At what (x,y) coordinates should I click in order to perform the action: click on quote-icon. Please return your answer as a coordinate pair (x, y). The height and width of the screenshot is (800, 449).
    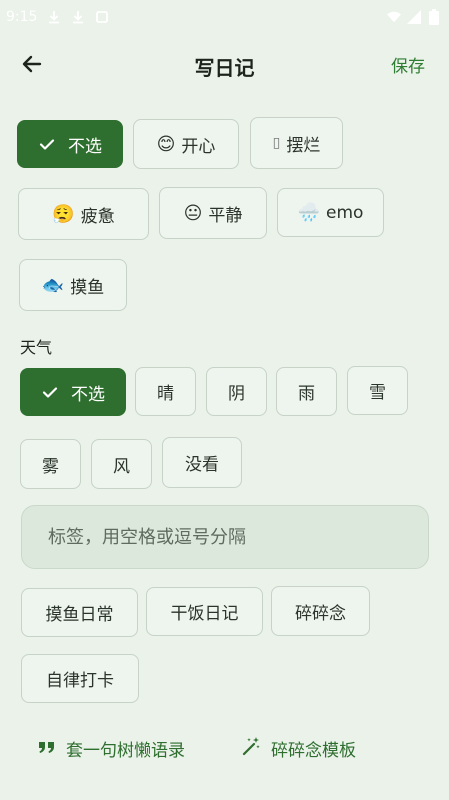
    Looking at the image, I should click on (47, 749).